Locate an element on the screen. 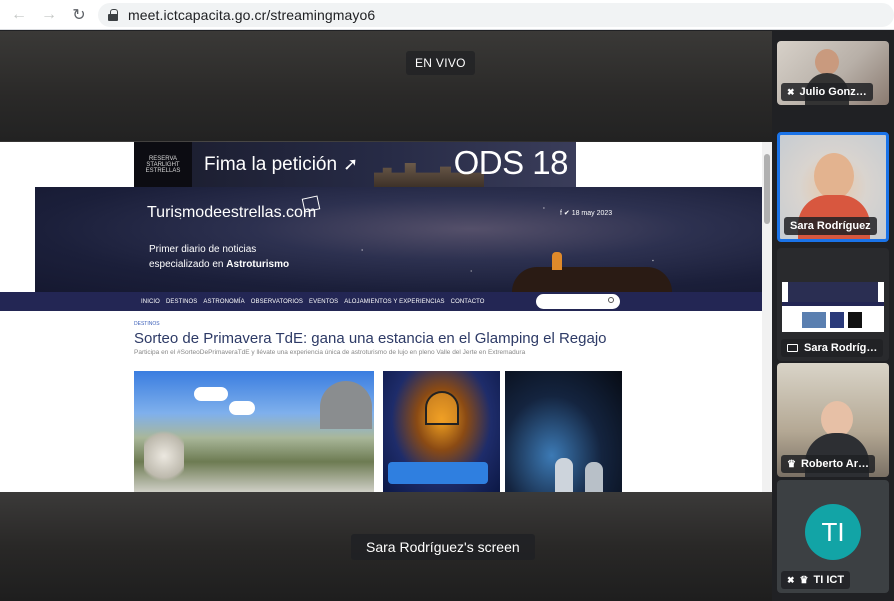 This screenshot has height=601, width=894. back-arrow-icon: ← is located at coordinates (19, 15).